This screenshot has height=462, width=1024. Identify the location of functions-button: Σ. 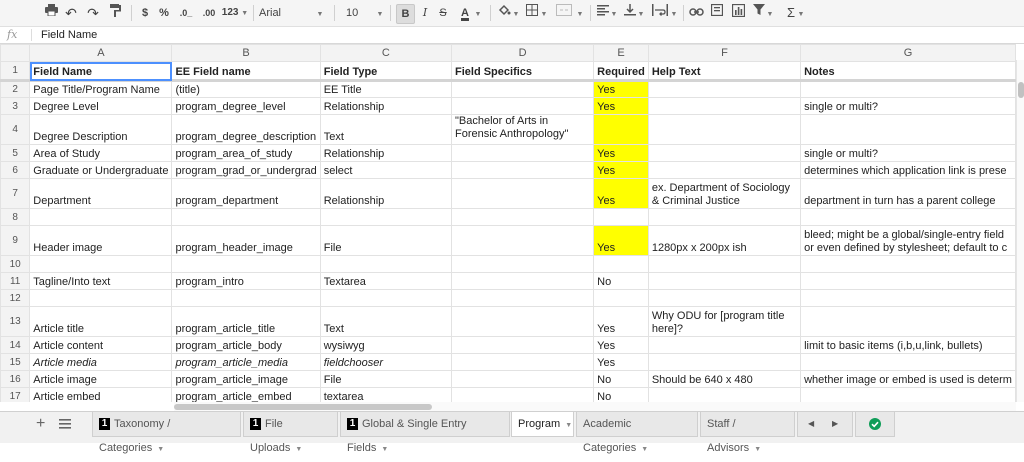
(791, 13).